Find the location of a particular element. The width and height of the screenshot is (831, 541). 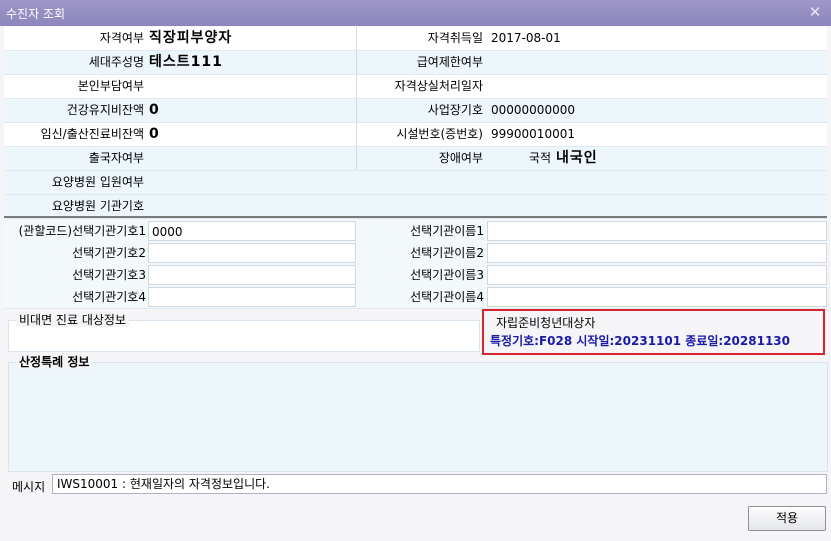

institution-code1-label: (관할코드)선택기관기호1 is located at coordinates (82, 231).